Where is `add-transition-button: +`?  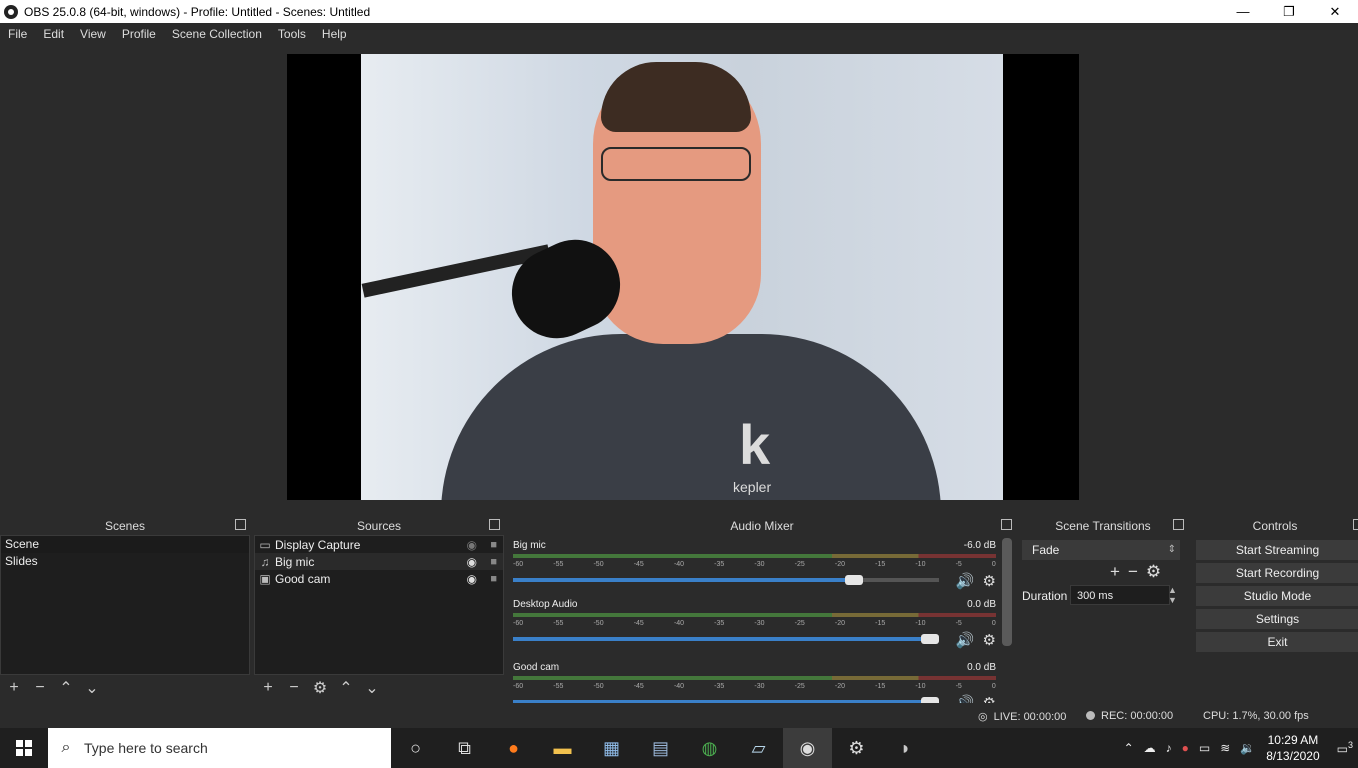
add-transition-button: + is located at coordinates (1115, 572).